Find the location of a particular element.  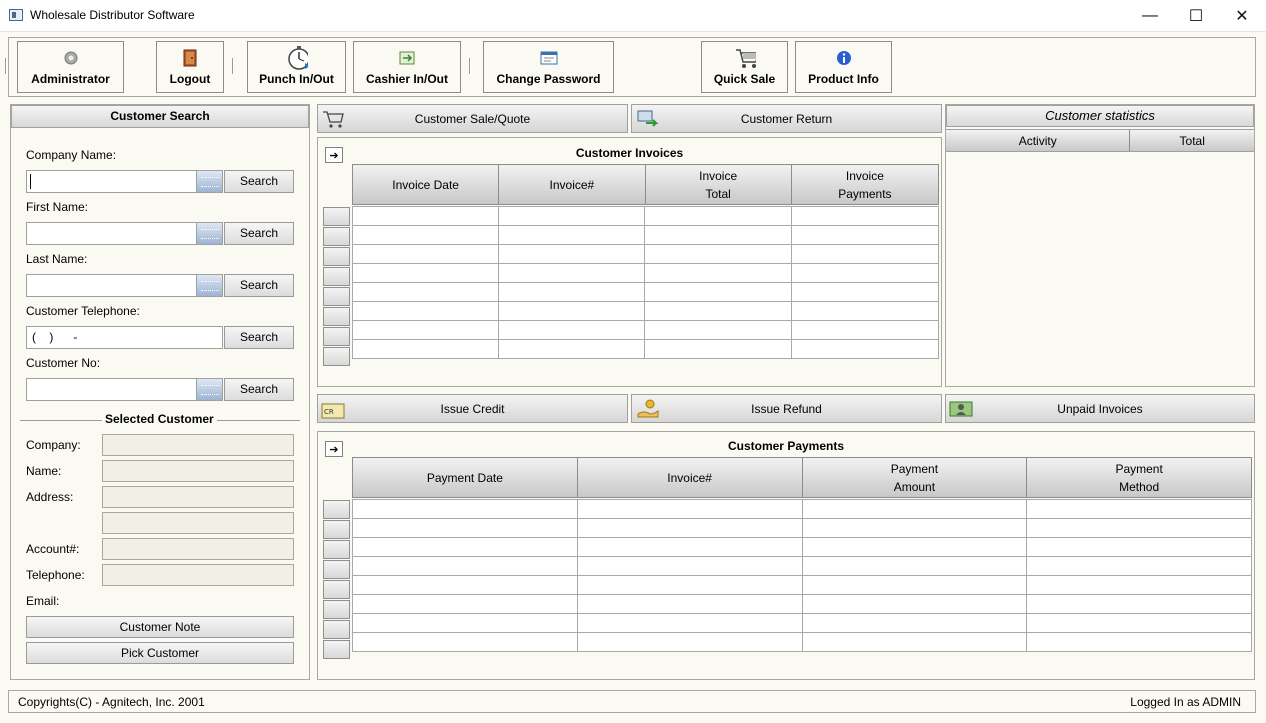

issue-refund-button: Issue Refund is located at coordinates (786, 408).